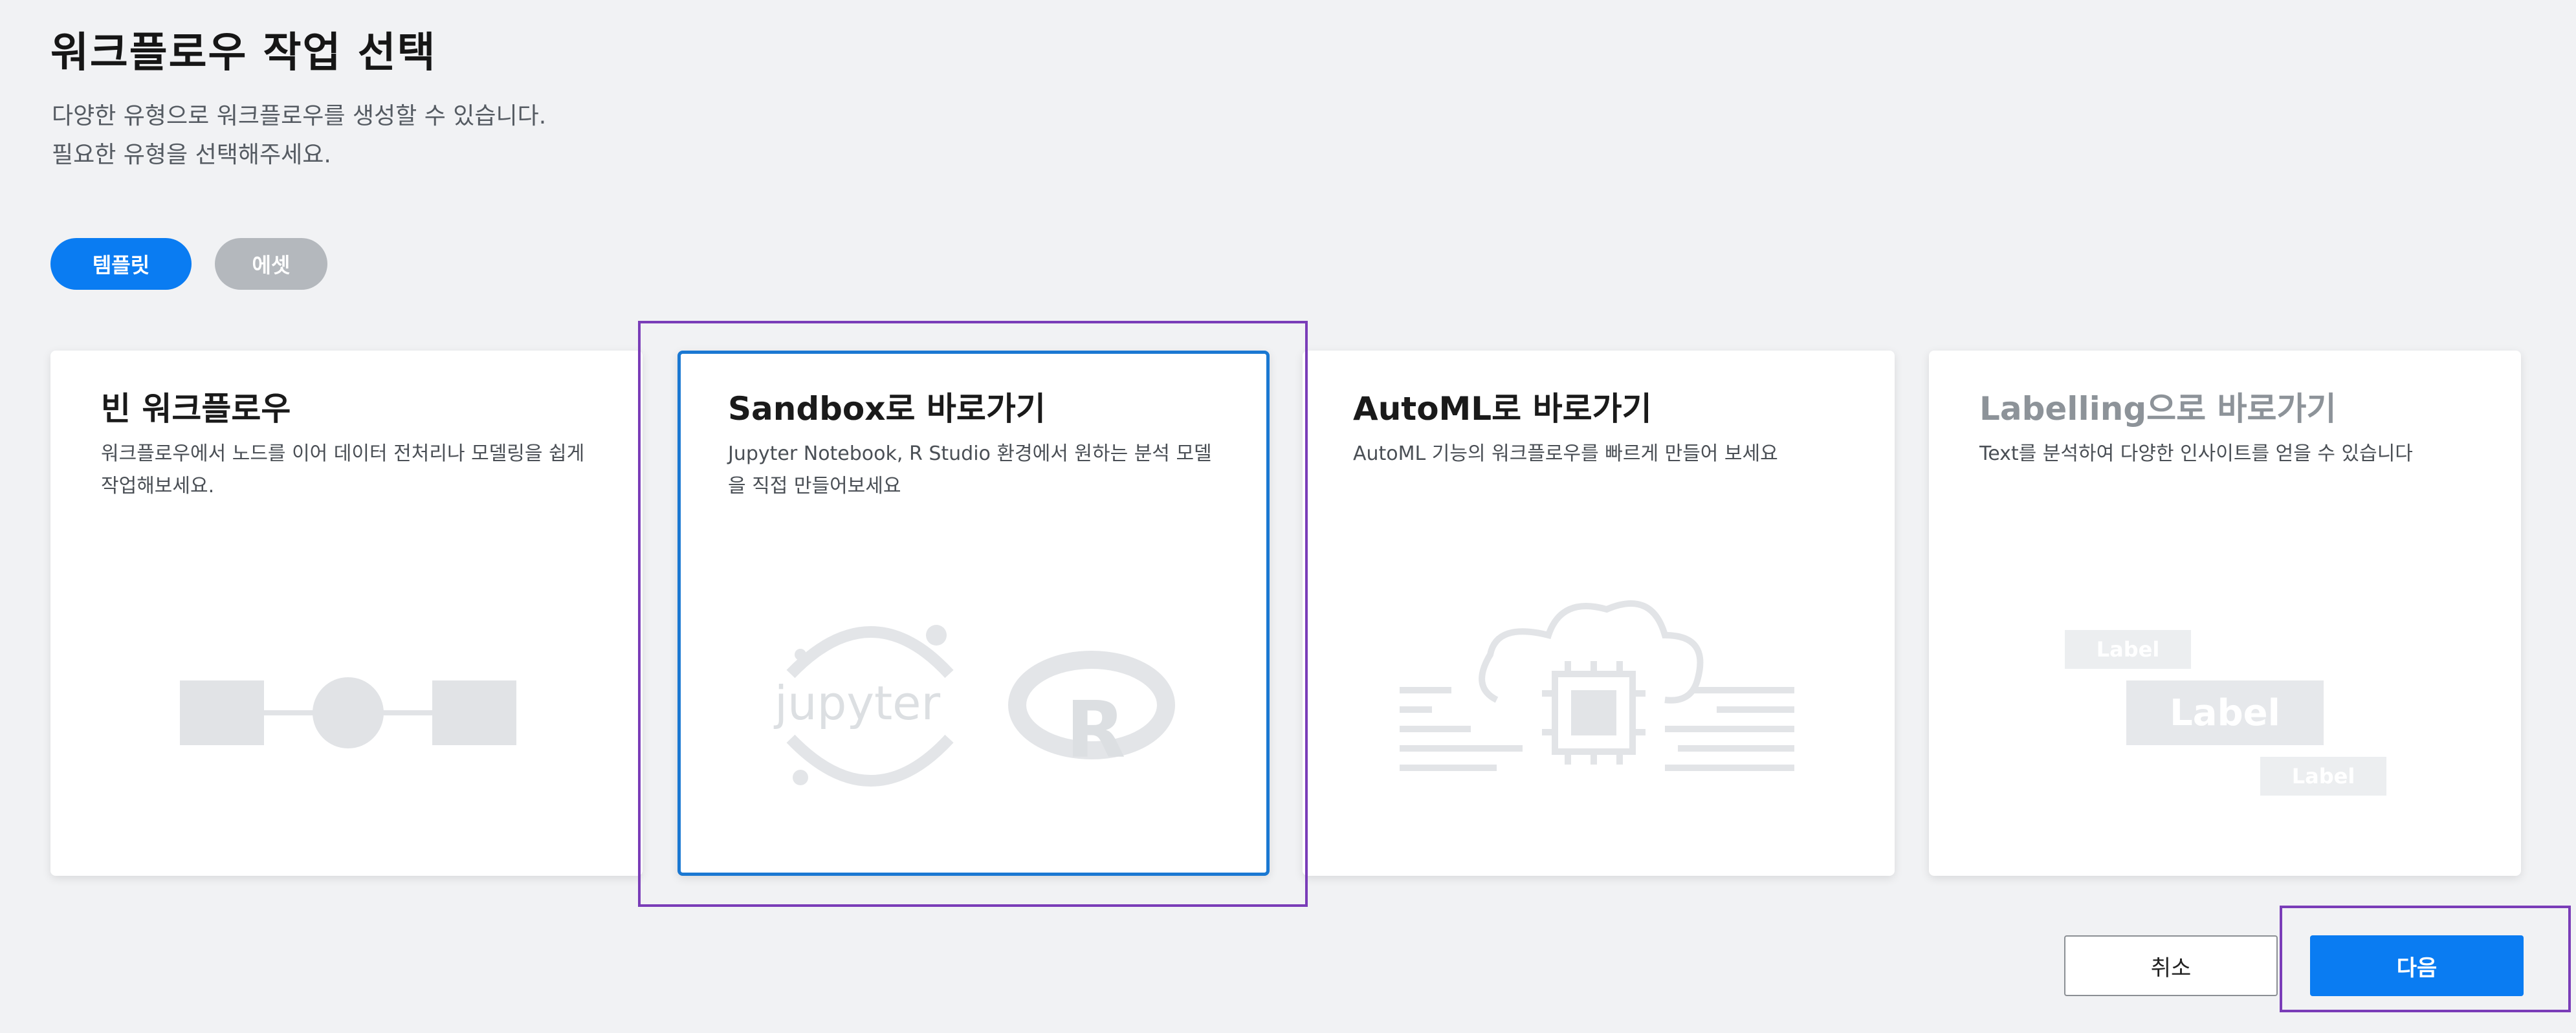 The width and height of the screenshot is (2576, 1033). Describe the element at coordinates (857, 703) in the screenshot. I see `jupyter-logo-text: jupyter` at that location.